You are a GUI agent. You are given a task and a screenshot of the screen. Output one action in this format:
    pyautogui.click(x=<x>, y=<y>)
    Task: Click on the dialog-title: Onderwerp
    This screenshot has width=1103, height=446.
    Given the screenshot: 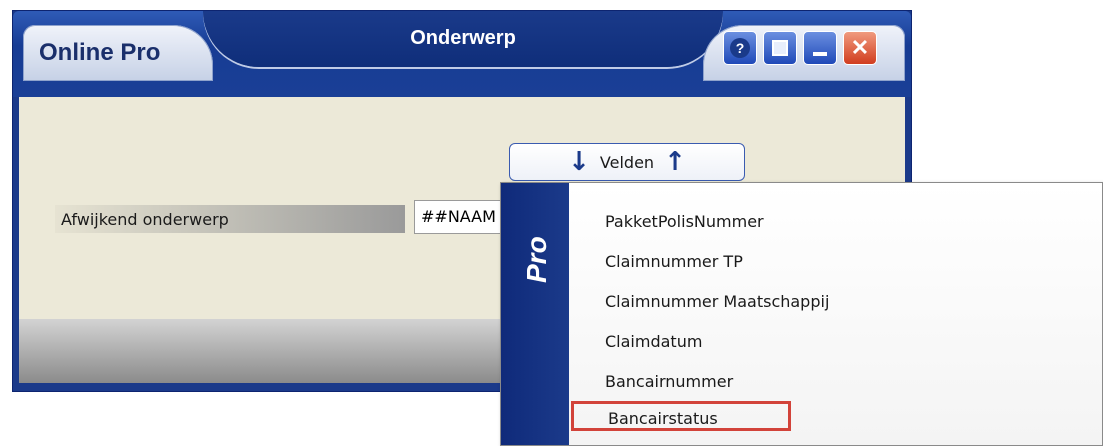 What is the action you would take?
    pyautogui.click(x=463, y=38)
    